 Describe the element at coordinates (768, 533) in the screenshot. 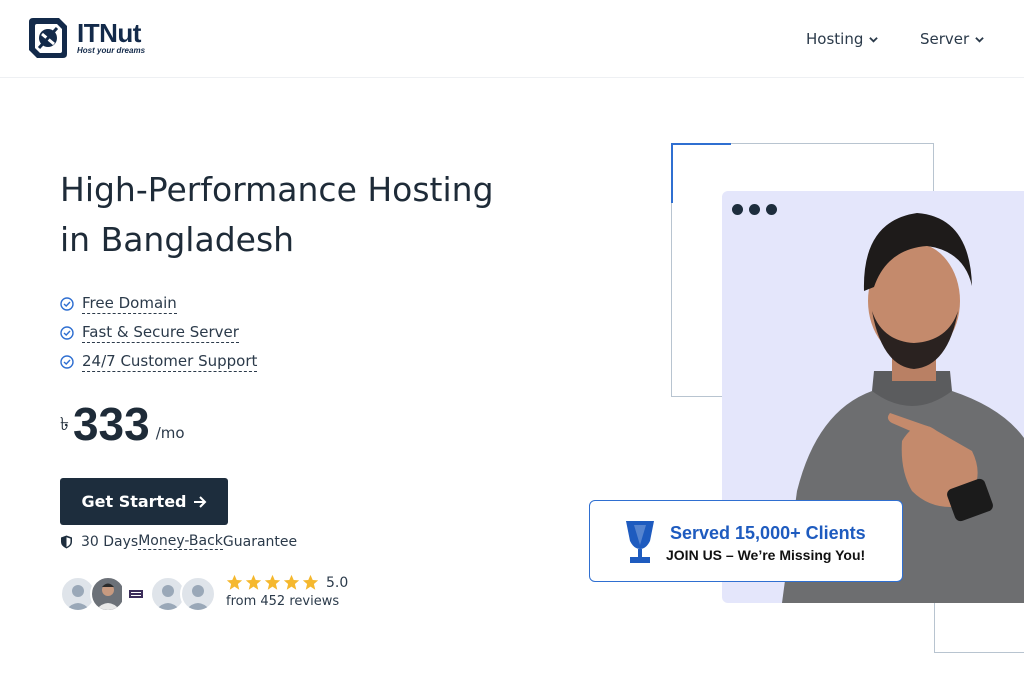

I see `badge-title: Served 15,000+ Clients` at that location.